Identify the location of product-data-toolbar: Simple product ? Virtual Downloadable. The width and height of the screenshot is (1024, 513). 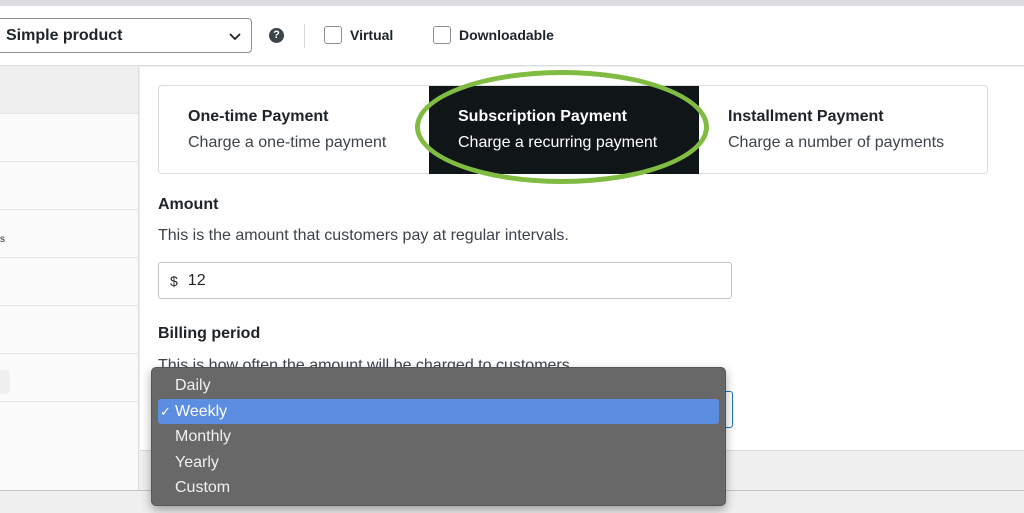
(512, 36).